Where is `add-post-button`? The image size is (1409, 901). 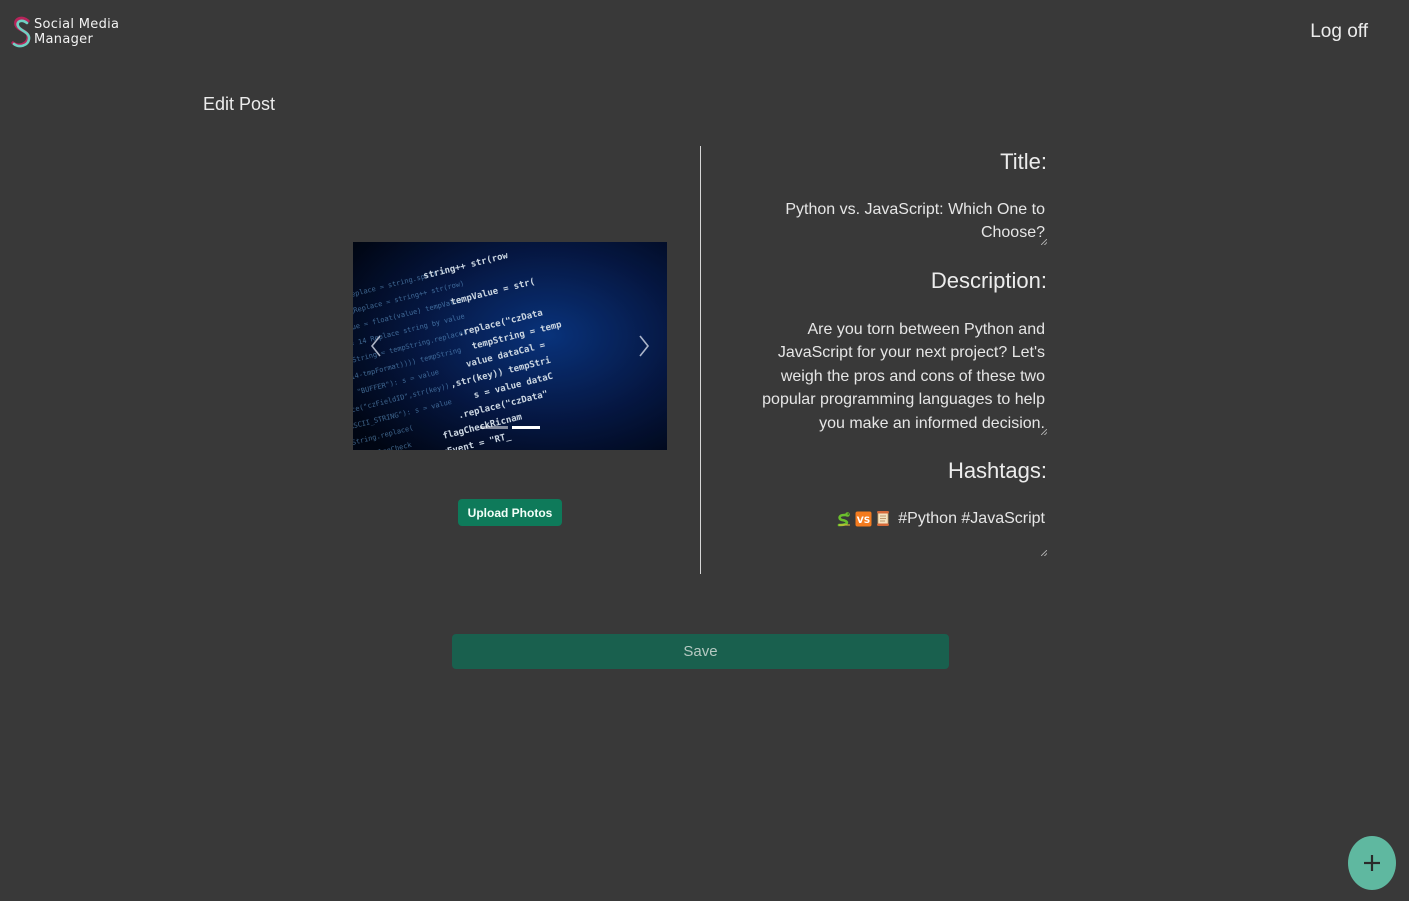
add-post-button is located at coordinates (1372, 863).